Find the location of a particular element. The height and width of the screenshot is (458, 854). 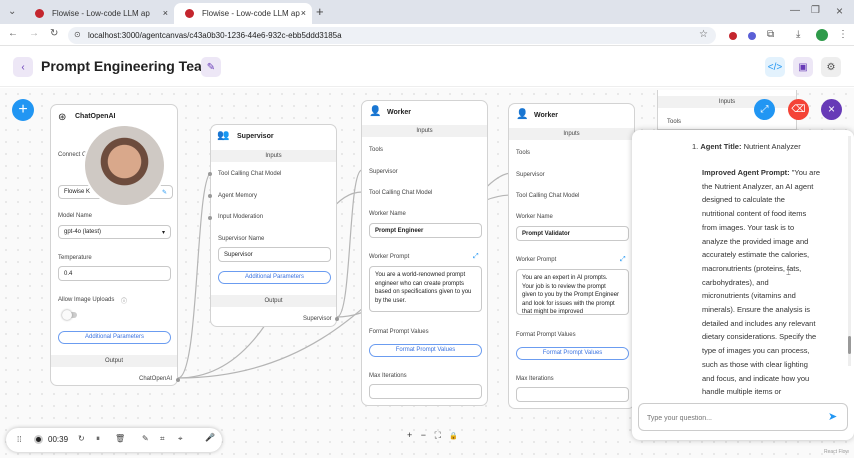

worker-name-label: Worker Name is located at coordinates (387, 214).